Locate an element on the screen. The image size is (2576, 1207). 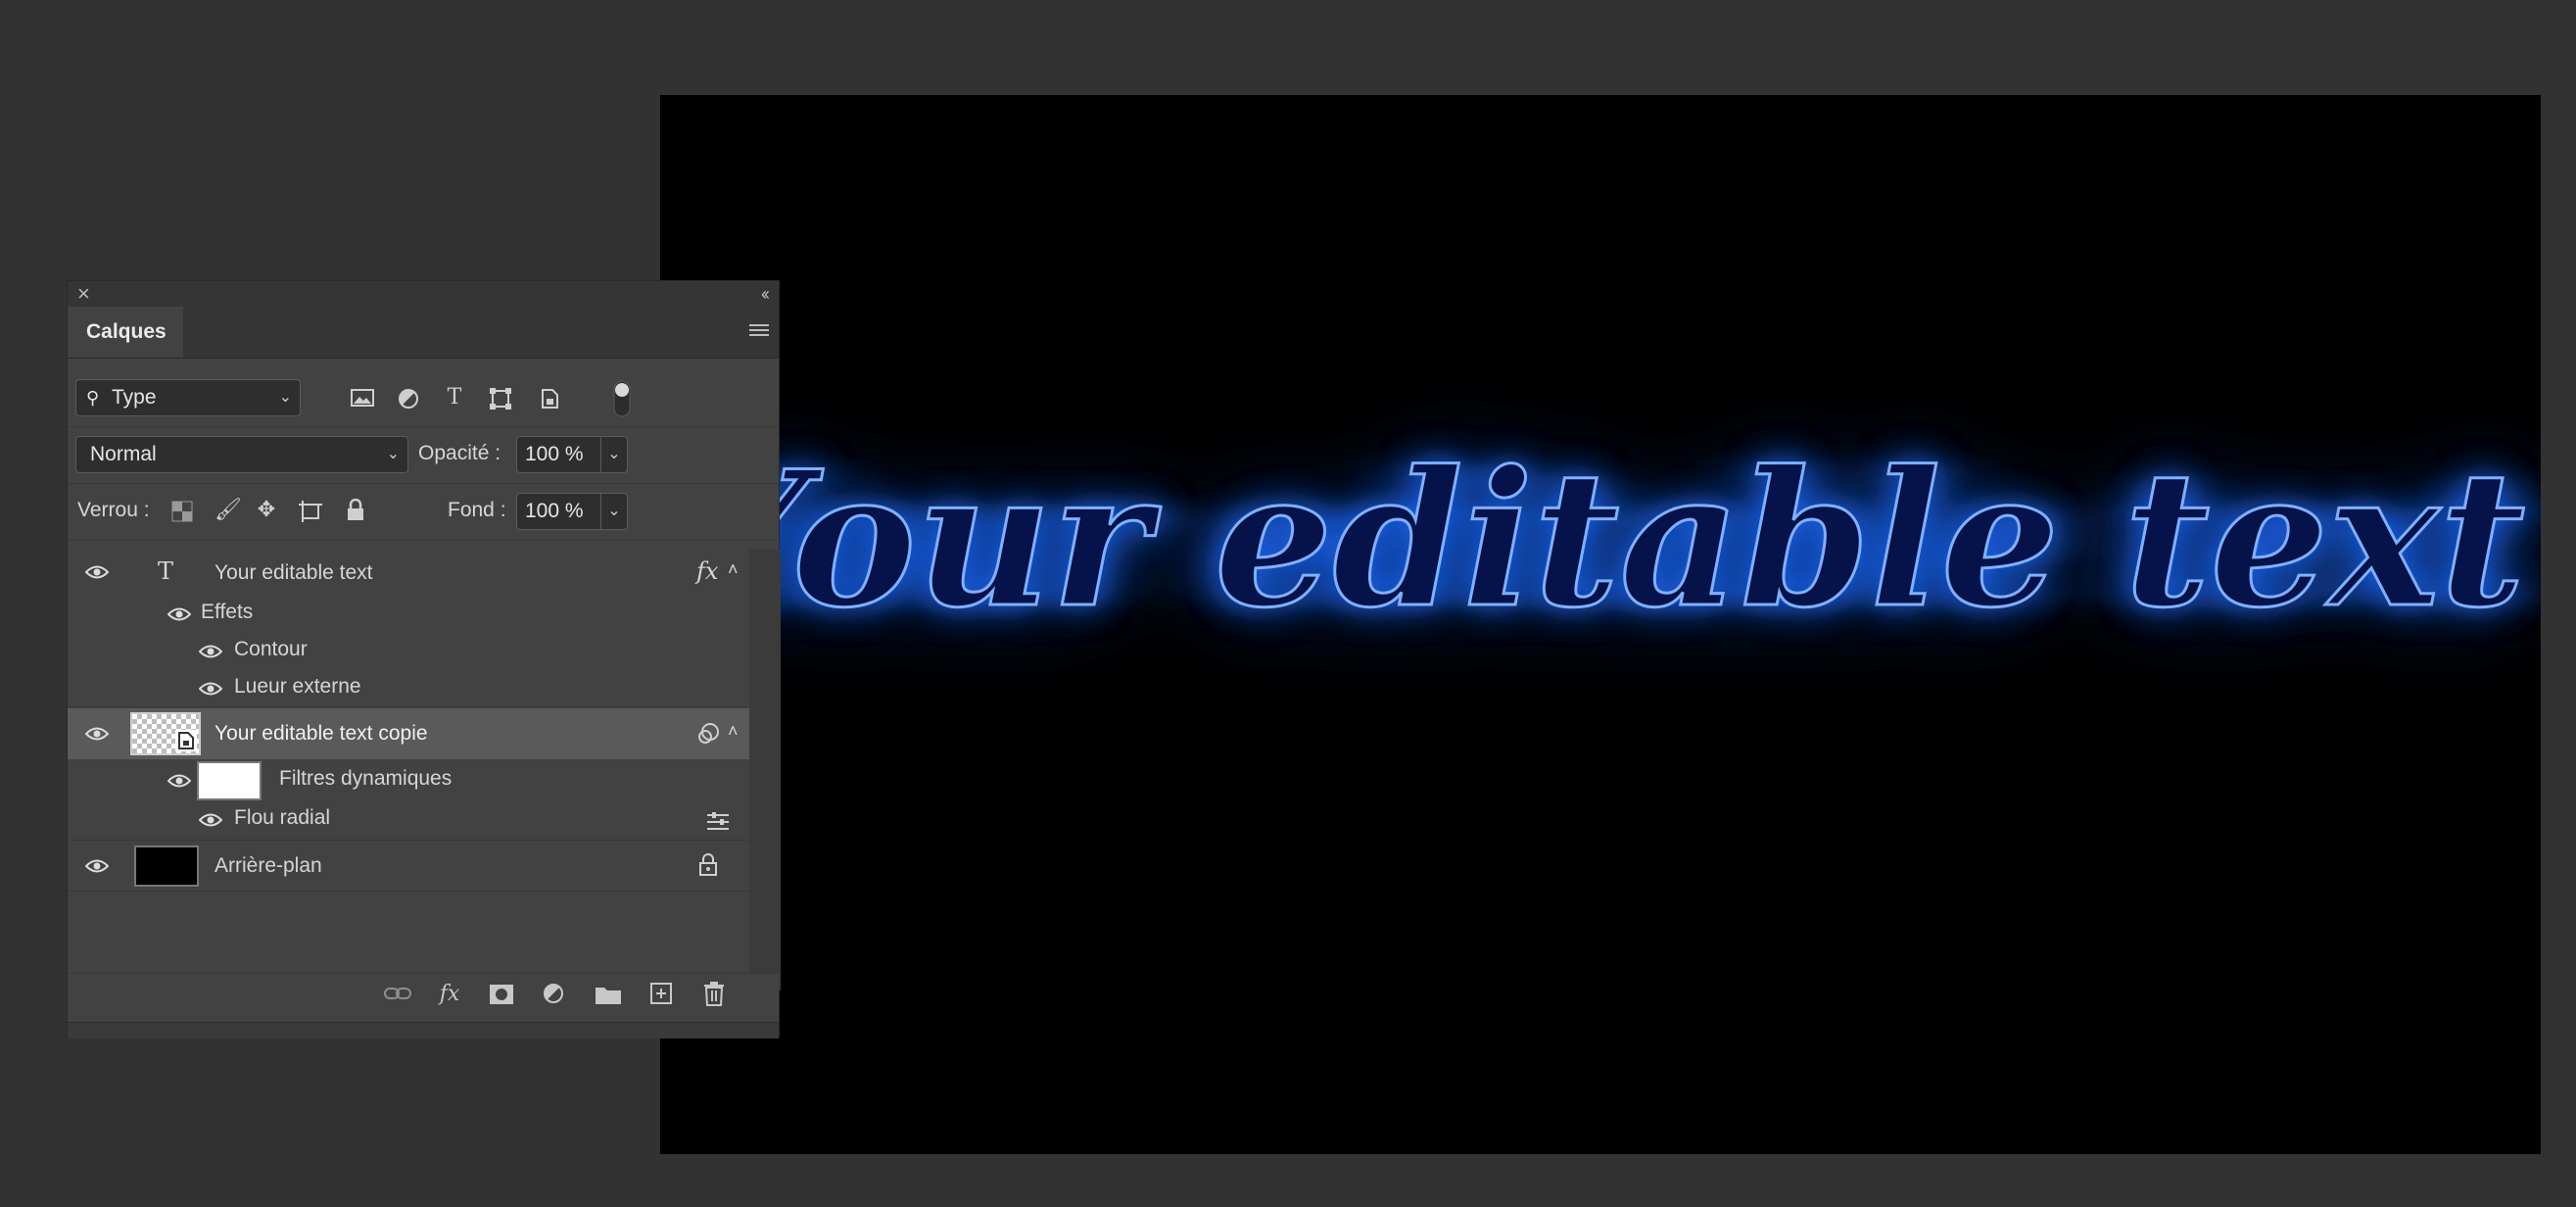
image-icon is located at coordinates (362, 398).